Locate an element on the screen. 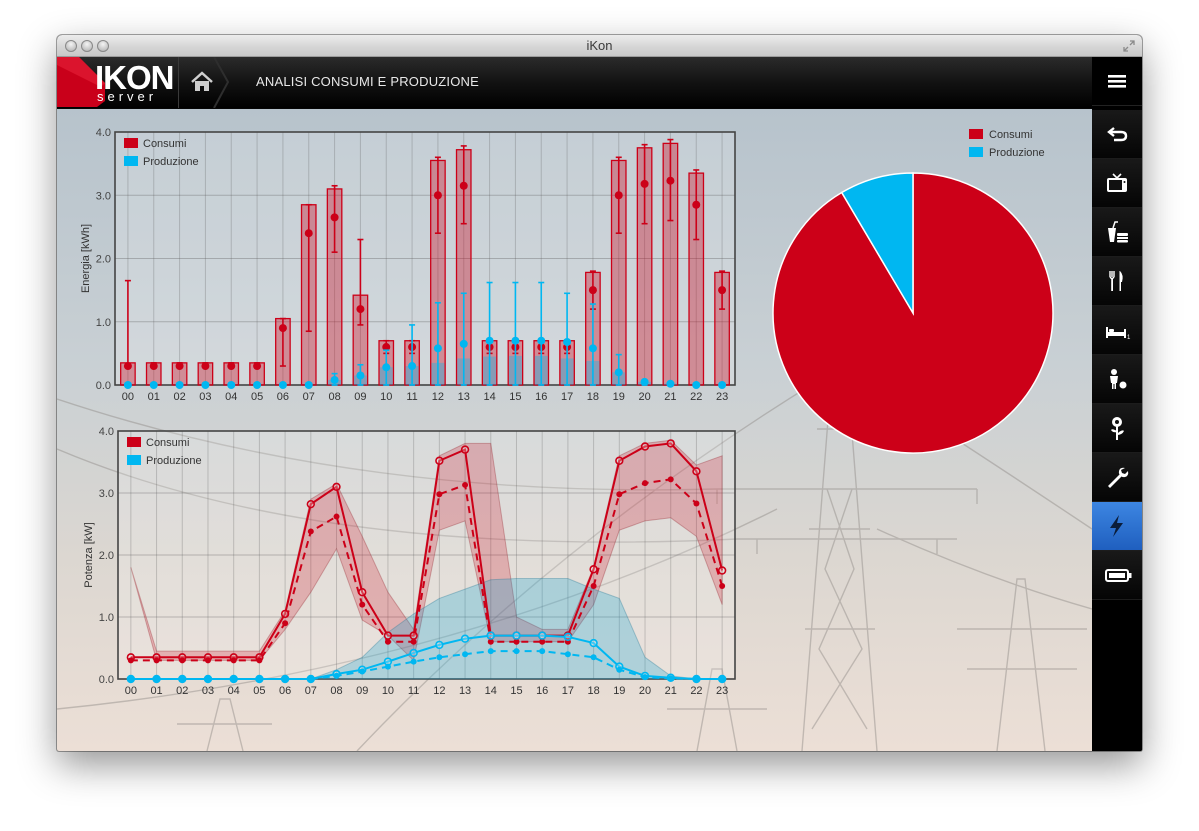 The height and width of the screenshot is (831, 1199). x-tick-label: 00 is located at coordinates (128, 397).